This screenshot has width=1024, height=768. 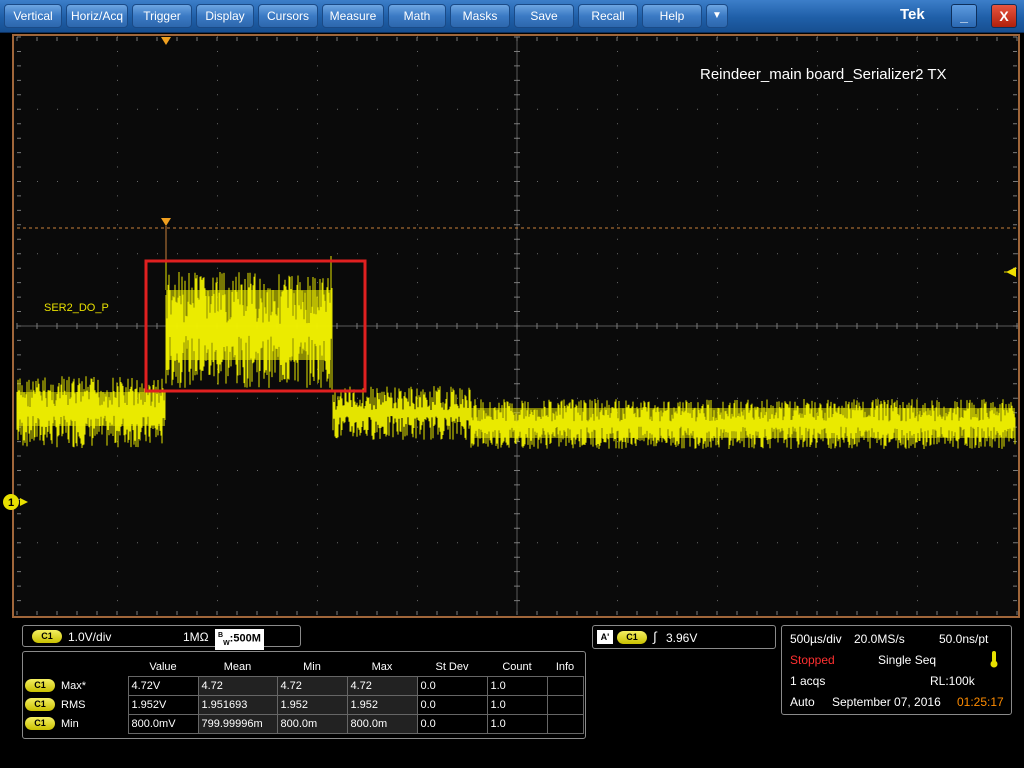 I want to click on cell-max: 1.952, so click(x=382, y=704).